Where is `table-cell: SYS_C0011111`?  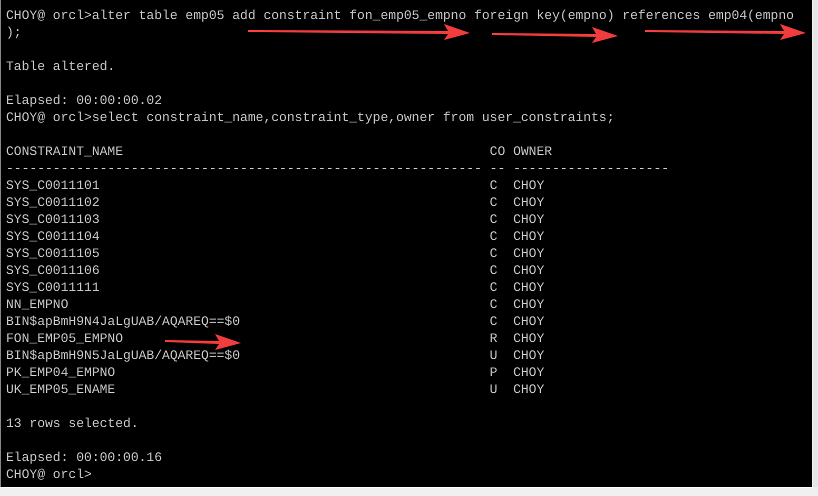 table-cell: SYS_C0011111 is located at coordinates (53, 287).